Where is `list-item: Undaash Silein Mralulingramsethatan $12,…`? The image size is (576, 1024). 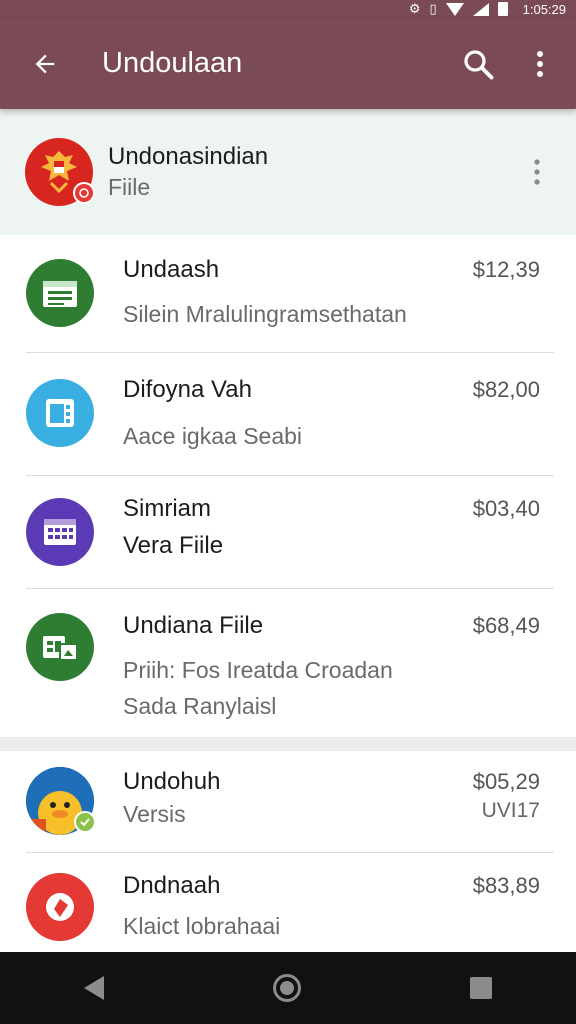 list-item: Undaash Silein Mralulingramsethatan $12,… is located at coordinates (288, 294).